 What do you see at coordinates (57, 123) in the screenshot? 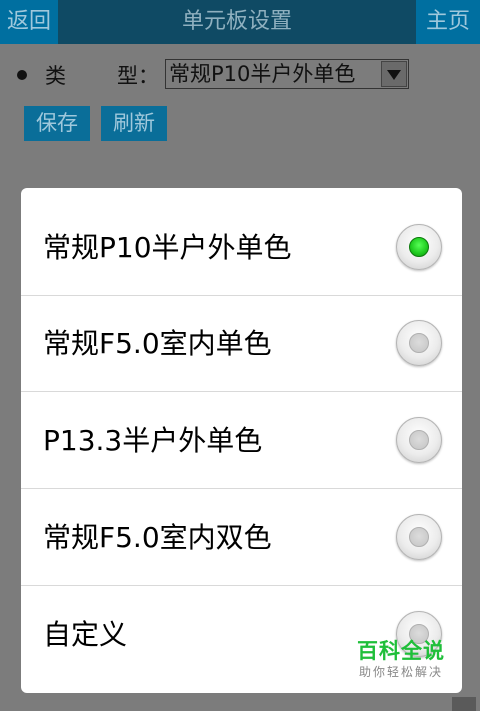
I see `save-button: 保存` at bounding box center [57, 123].